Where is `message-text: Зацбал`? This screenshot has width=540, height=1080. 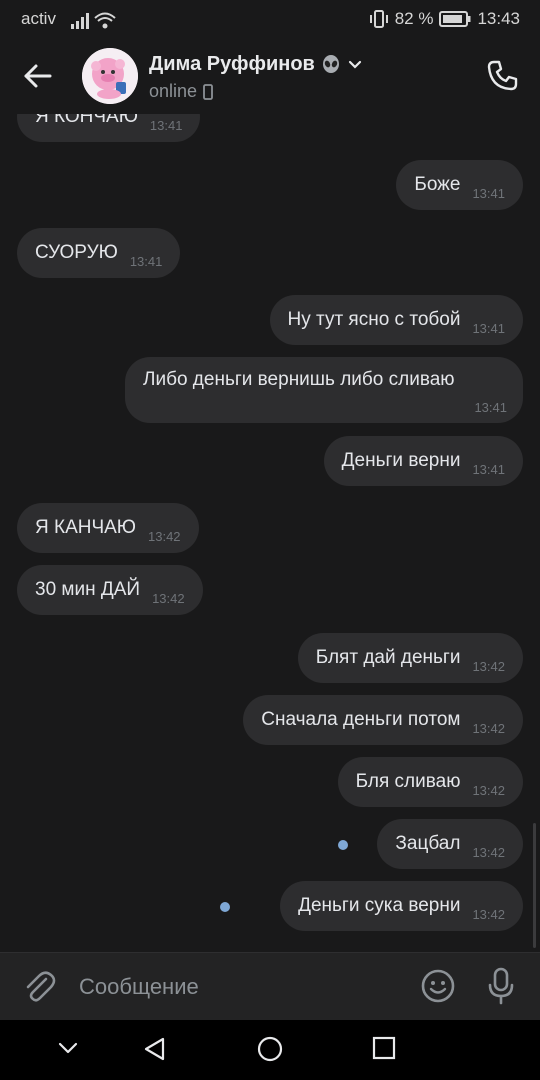
message-text: Зацбал is located at coordinates (428, 843).